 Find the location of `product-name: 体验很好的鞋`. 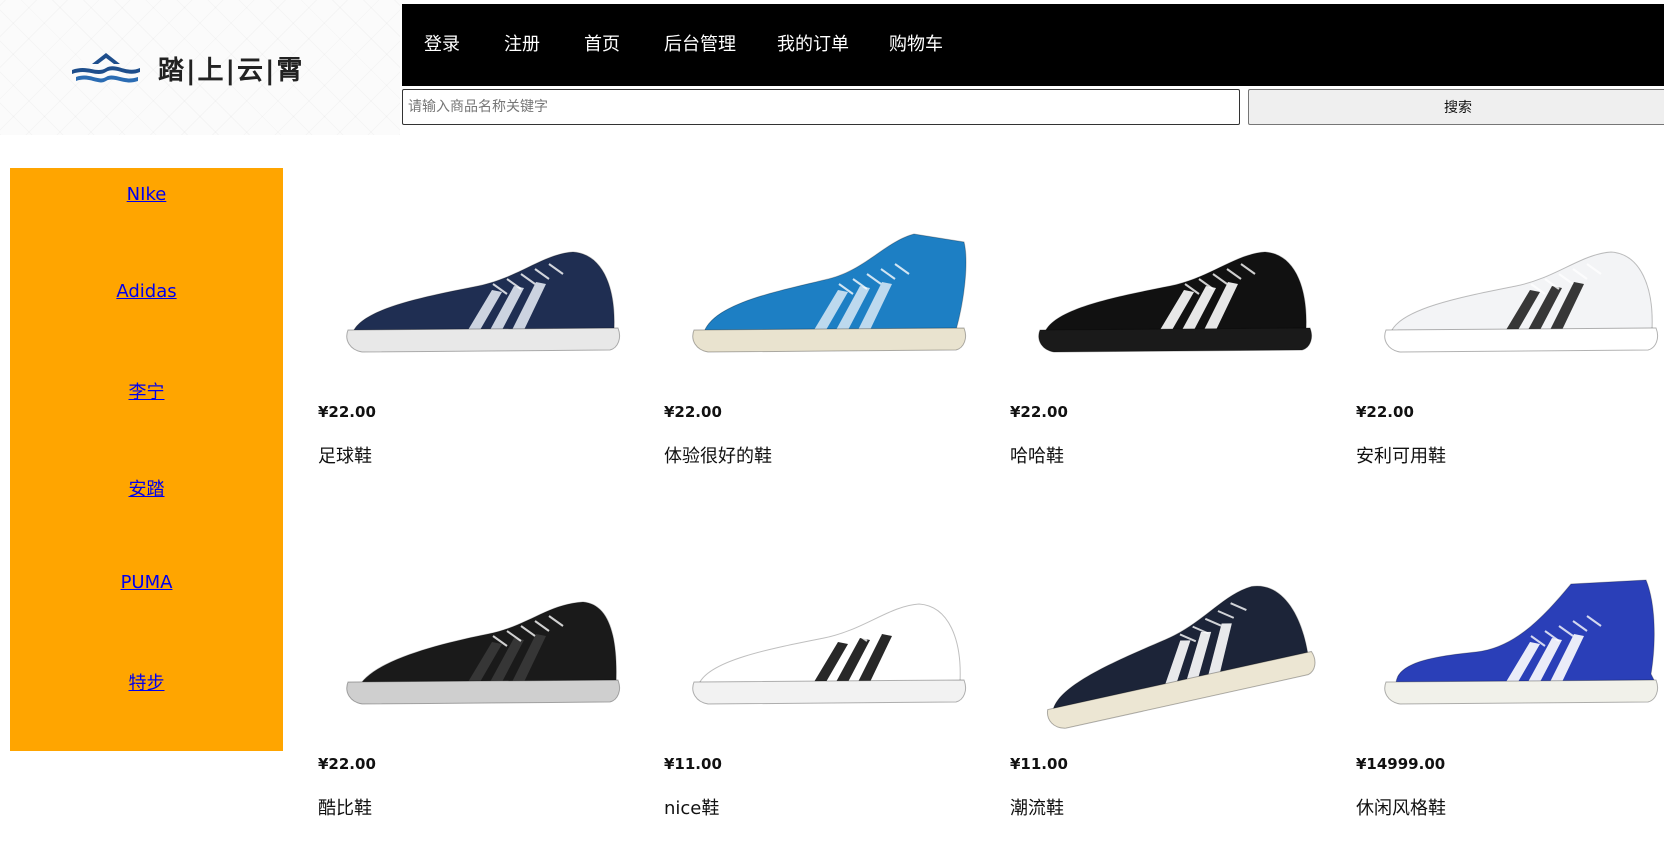

product-name: 体验很好的鞋 is located at coordinates (718, 455).